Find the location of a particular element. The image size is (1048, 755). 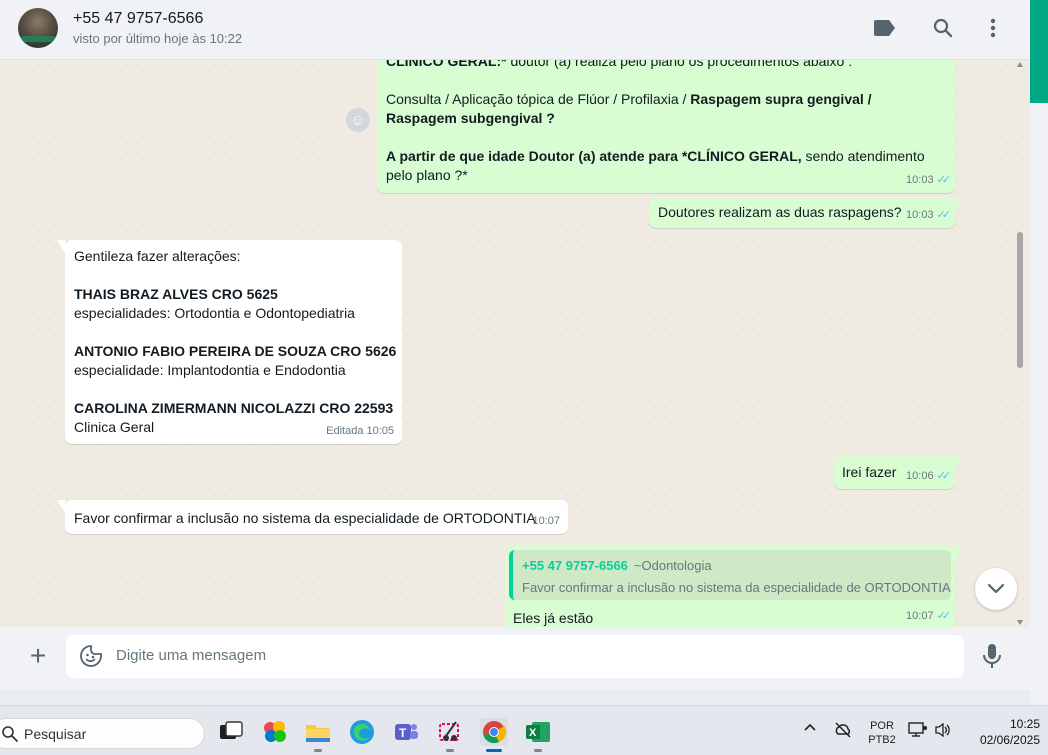

chevron-down-icon is located at coordinates (996, 588).